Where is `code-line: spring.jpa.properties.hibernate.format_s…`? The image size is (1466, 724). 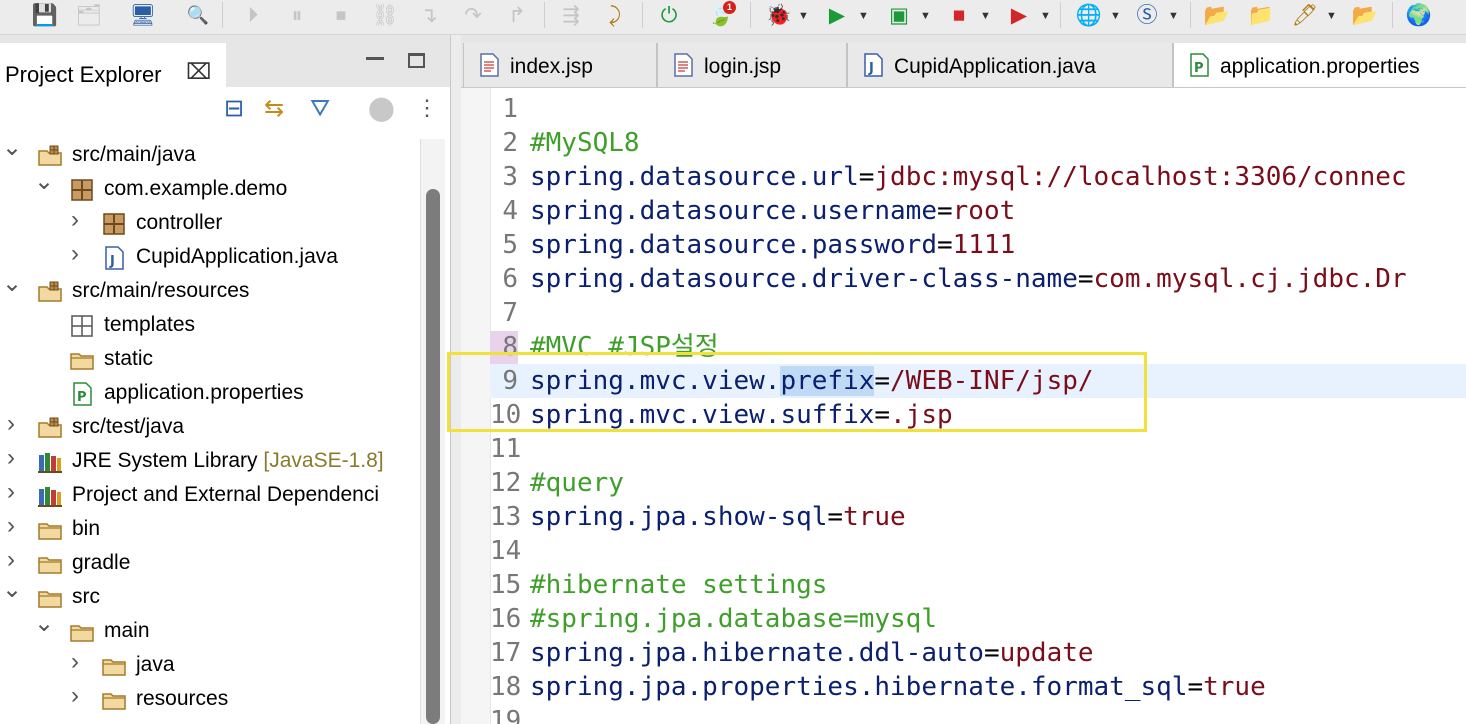
code-line: spring.jpa.properties.hibernate.format_s… is located at coordinates (898, 687).